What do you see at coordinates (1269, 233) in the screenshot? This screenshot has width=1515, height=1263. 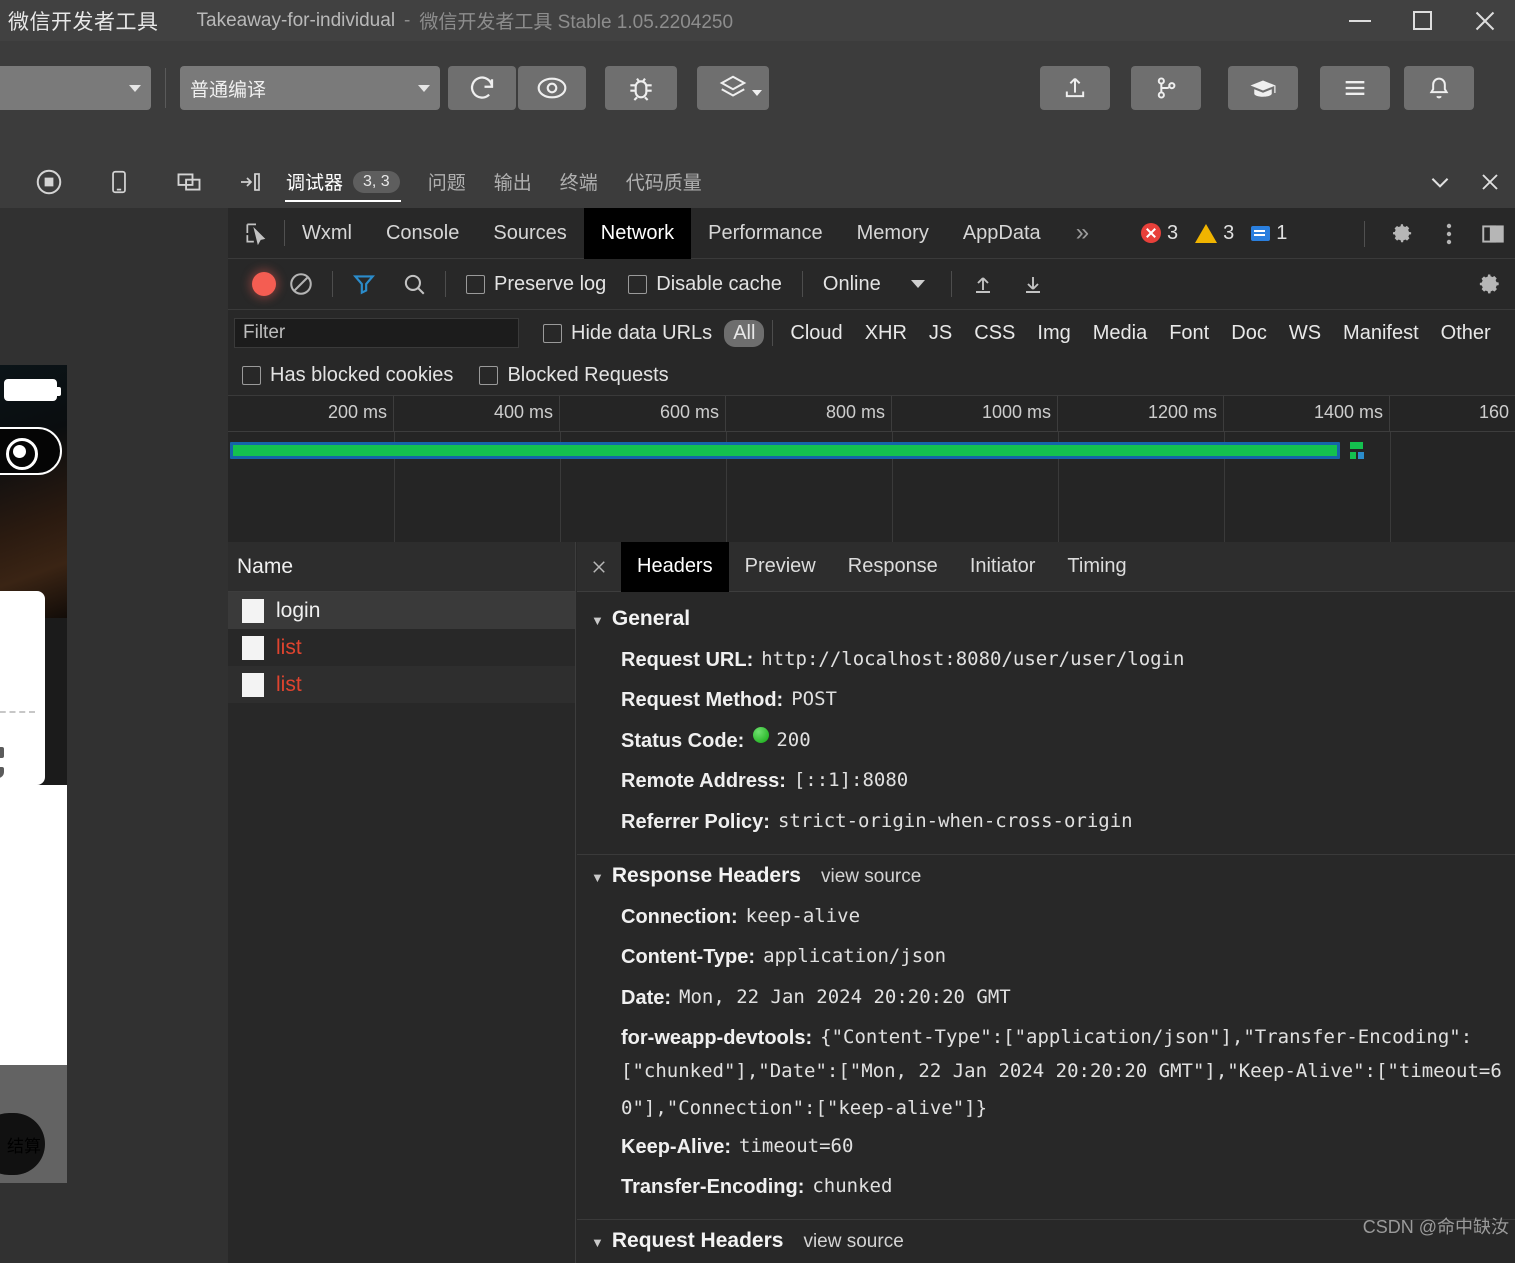 I see `info-count: 1` at bounding box center [1269, 233].